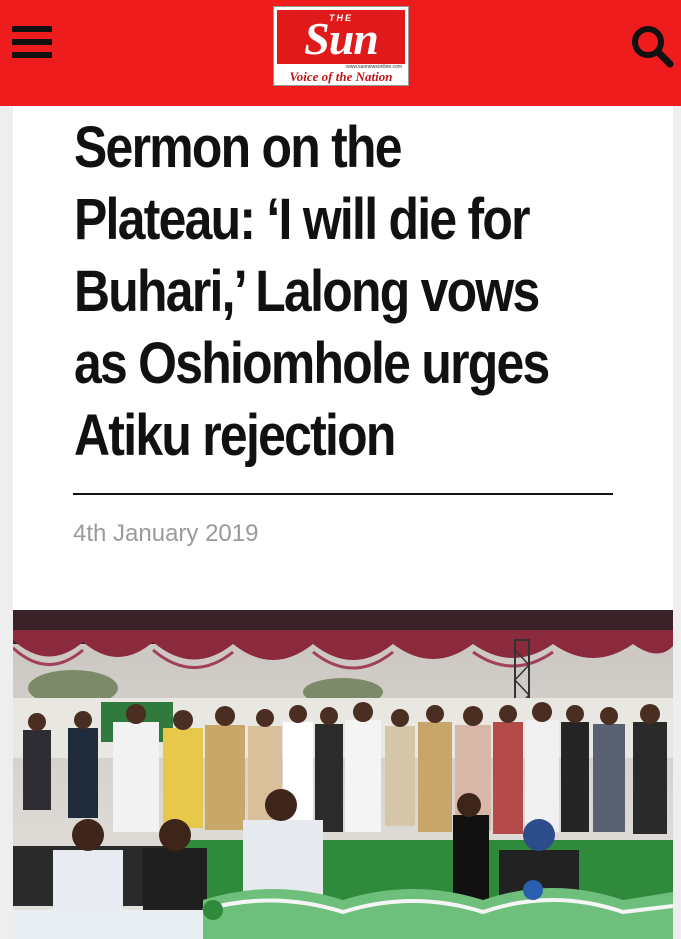  I want to click on logo-the: THE, so click(341, 18).